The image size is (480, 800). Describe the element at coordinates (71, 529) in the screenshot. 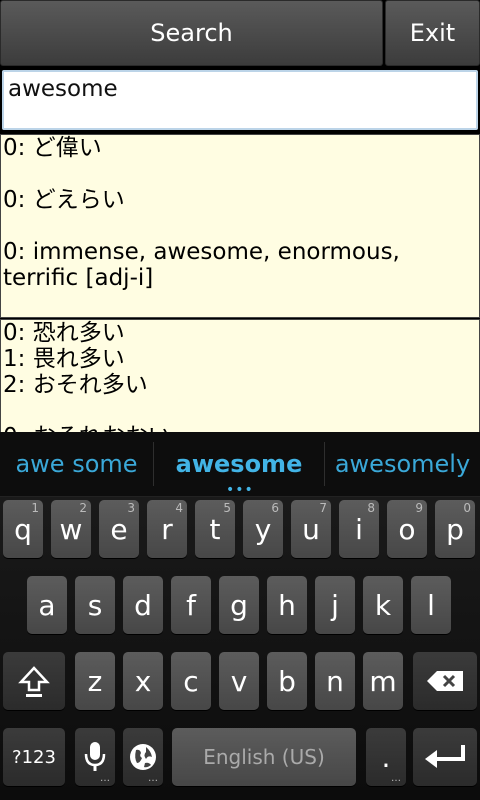

I see `key-w: 2w` at that location.